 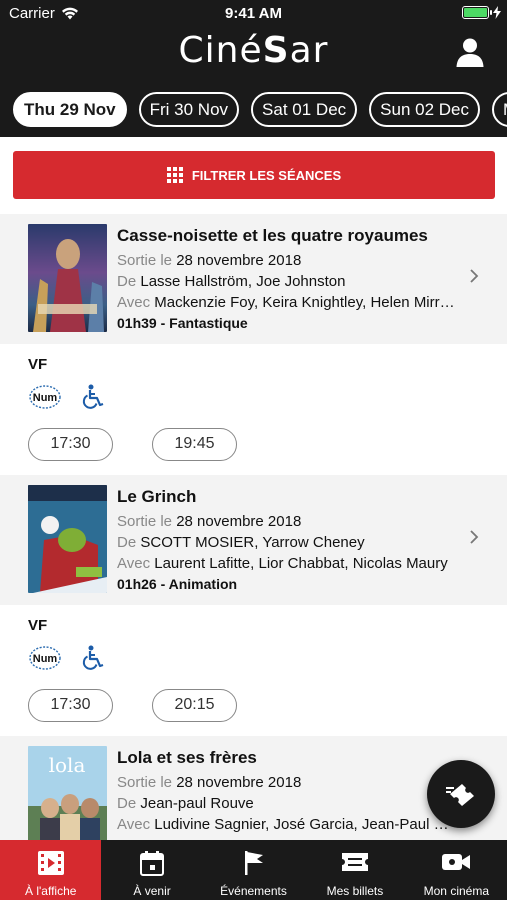 I want to click on movie-title: Casse-noisette et les quatre royaumes, so click(x=272, y=235).